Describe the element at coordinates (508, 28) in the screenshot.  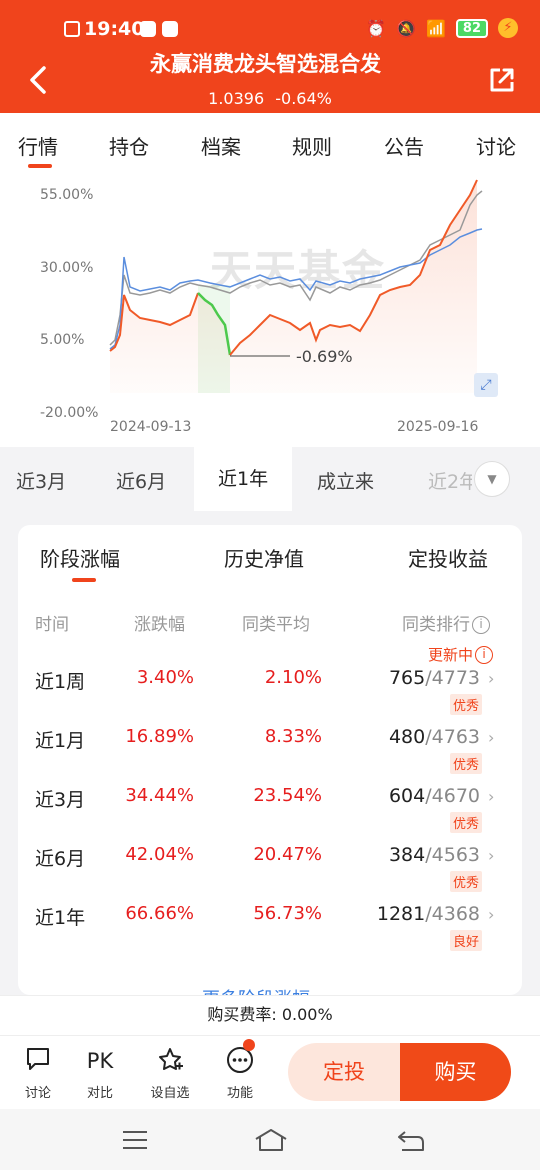
I see `charging-icon: ⚡` at that location.